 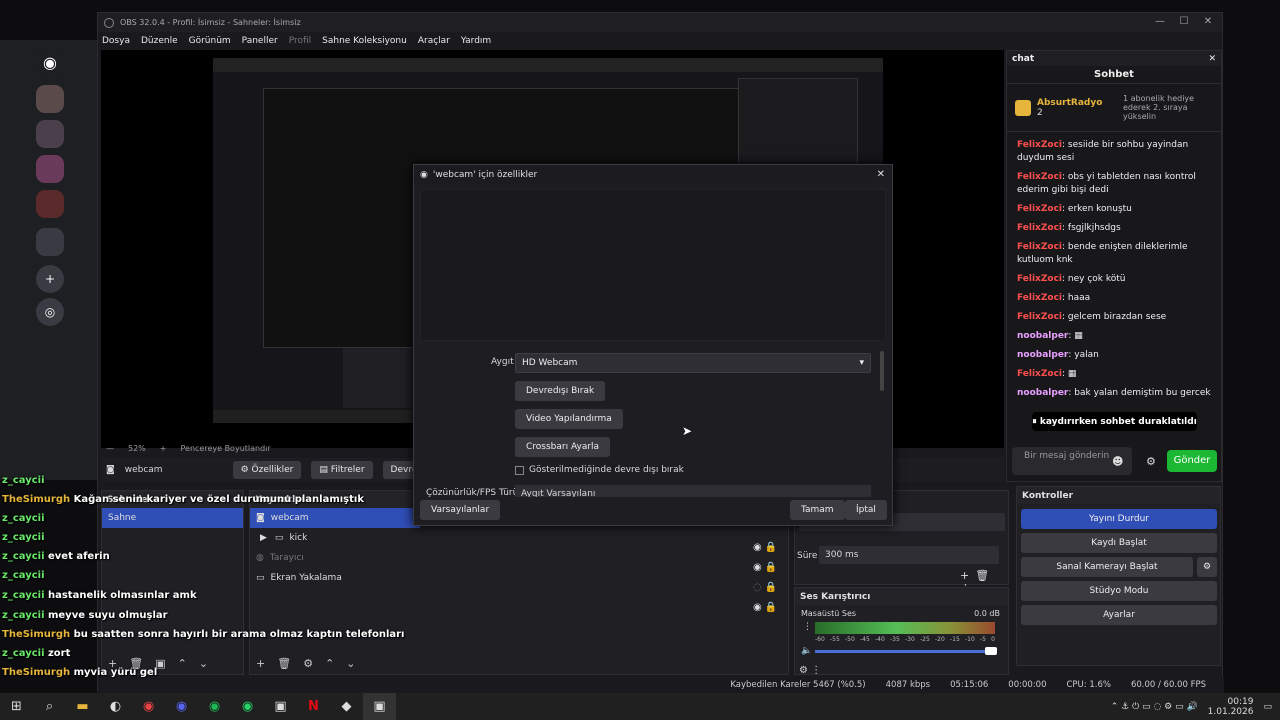 I want to click on source-item: ▭ Ekran Yakalama, so click(x=519, y=578).